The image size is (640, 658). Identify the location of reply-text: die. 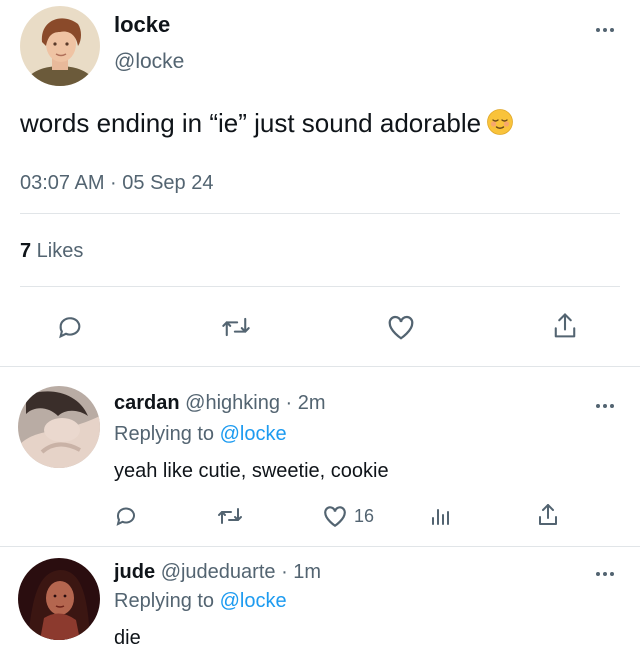
(127, 638).